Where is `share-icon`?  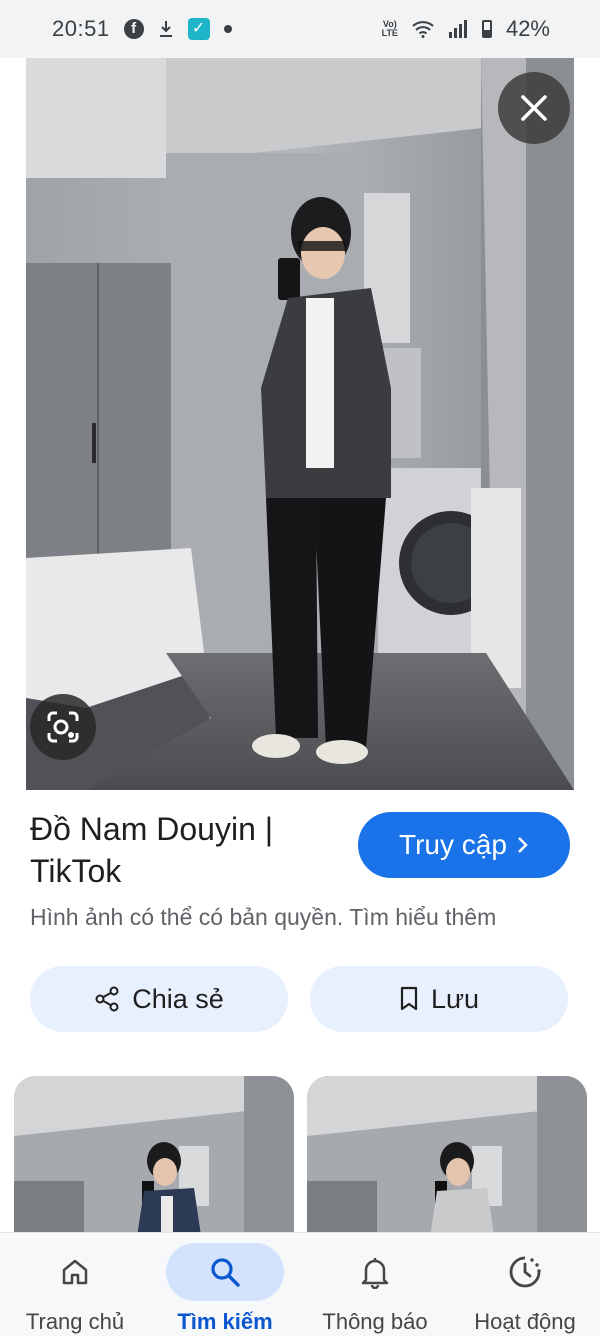 share-icon is located at coordinates (107, 999).